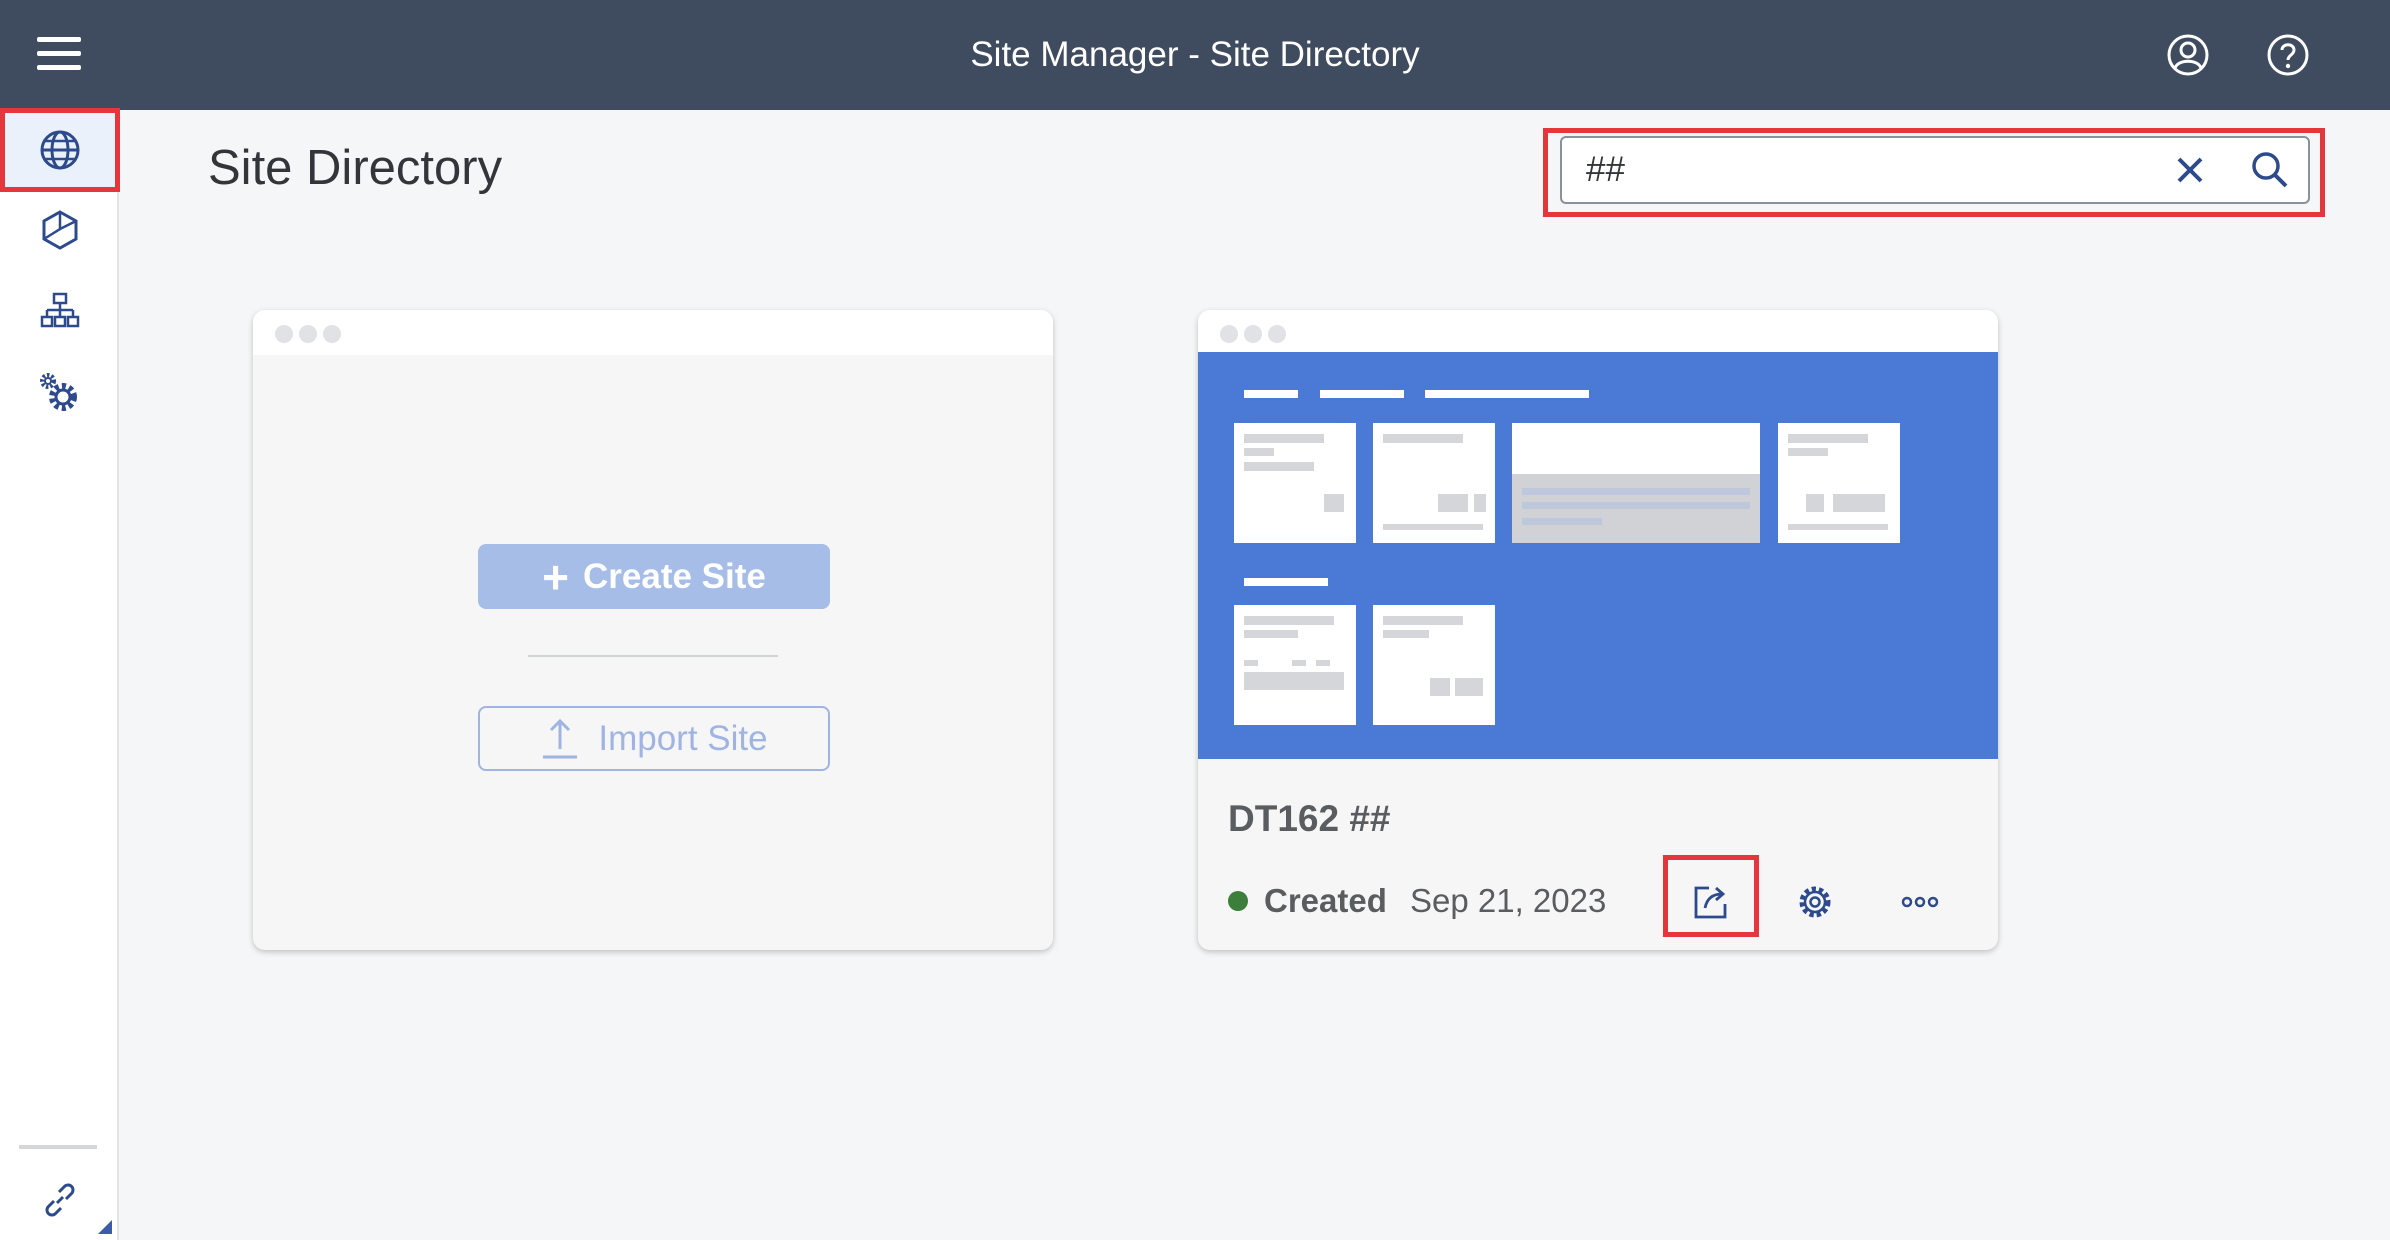 This screenshot has width=2390, height=1240. I want to click on search-icon, so click(2270, 170).